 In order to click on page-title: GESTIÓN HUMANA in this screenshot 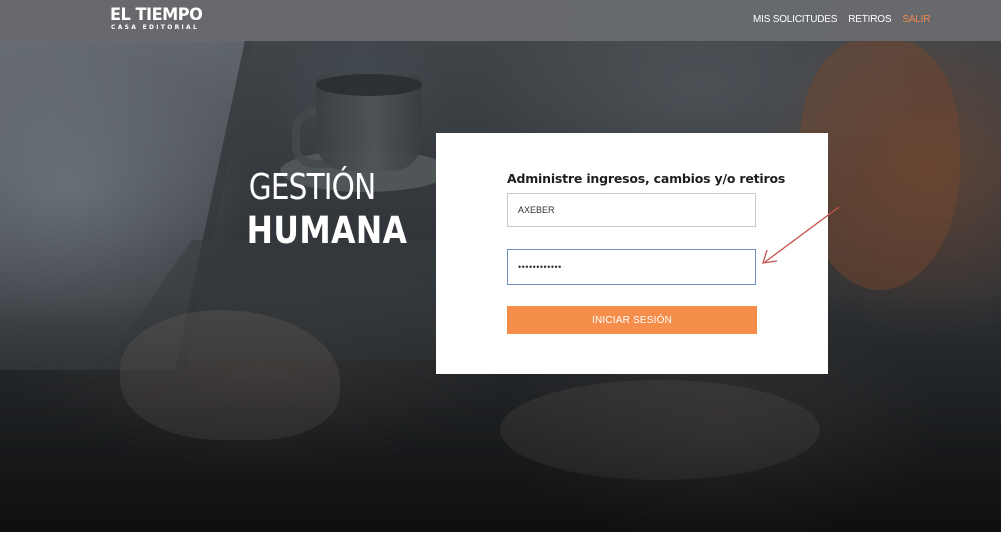, I will do `click(322, 209)`.